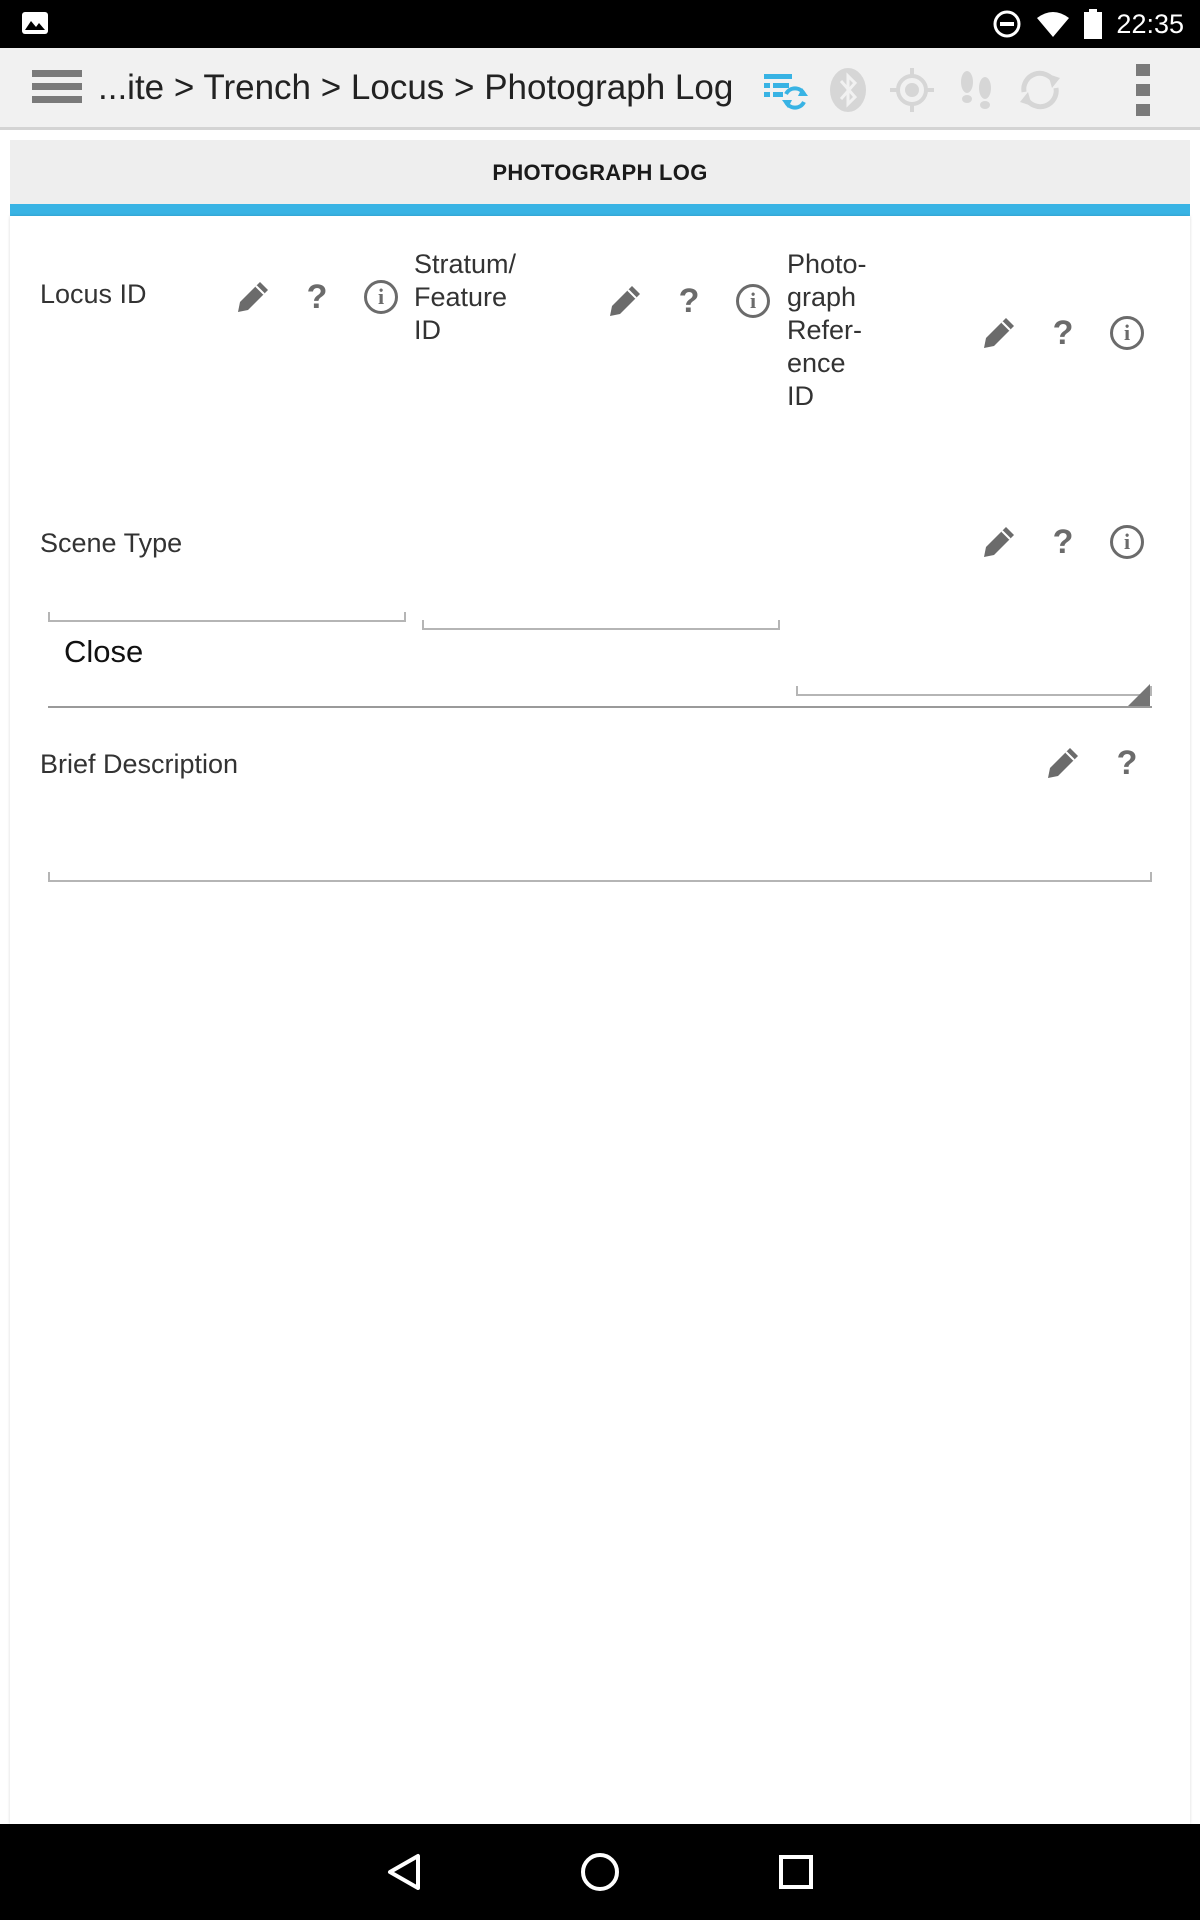 The image size is (1200, 1920). I want to click on photo-reference-id-label: Photo- graph Refer- ence ID, so click(827, 330).